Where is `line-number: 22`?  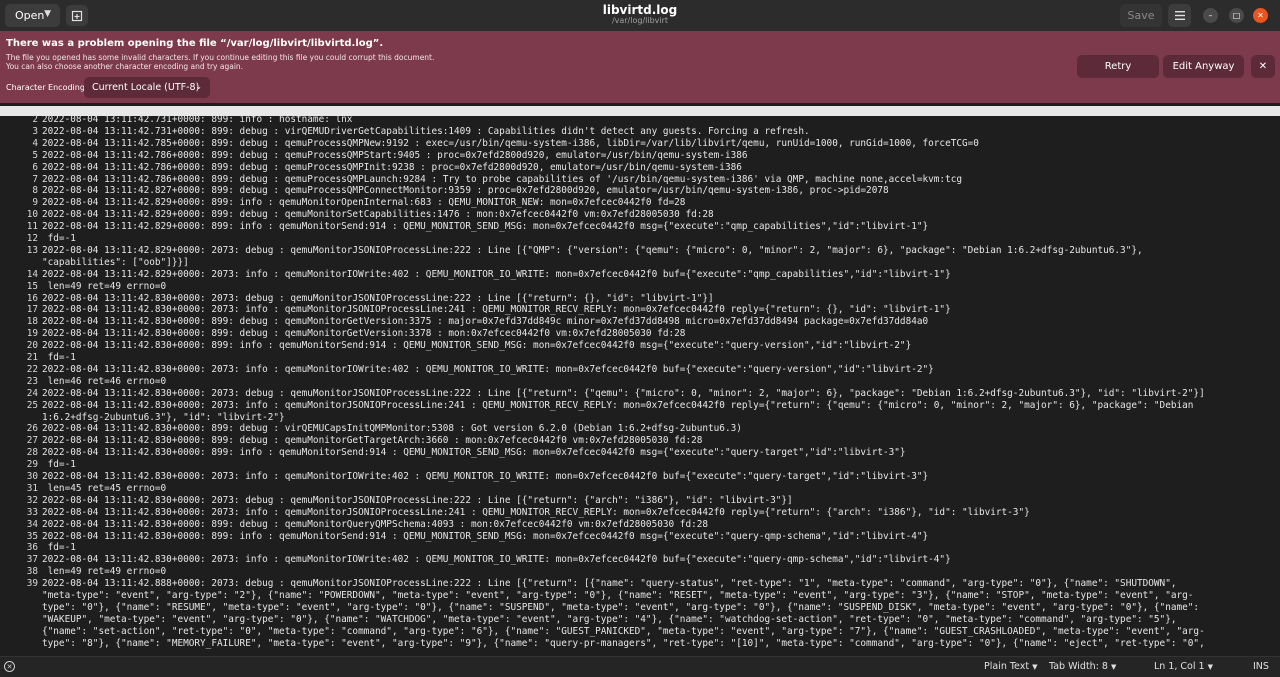
line-number: 22 is located at coordinates (32, 369).